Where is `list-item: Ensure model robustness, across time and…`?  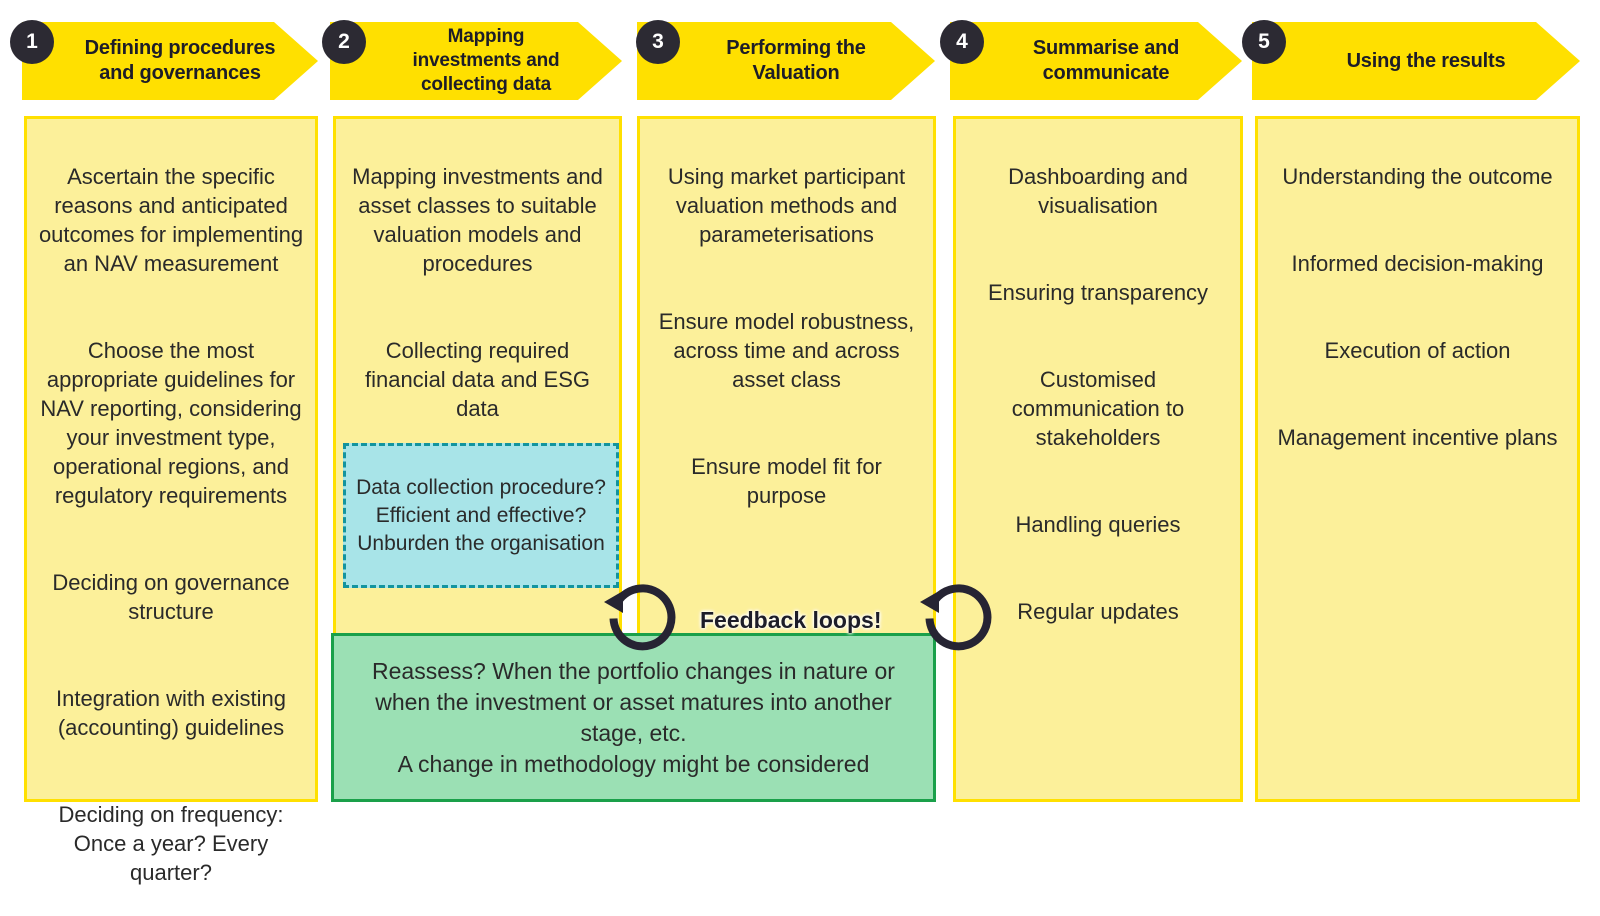 list-item: Ensure model robustness, across time and… is located at coordinates (786, 350).